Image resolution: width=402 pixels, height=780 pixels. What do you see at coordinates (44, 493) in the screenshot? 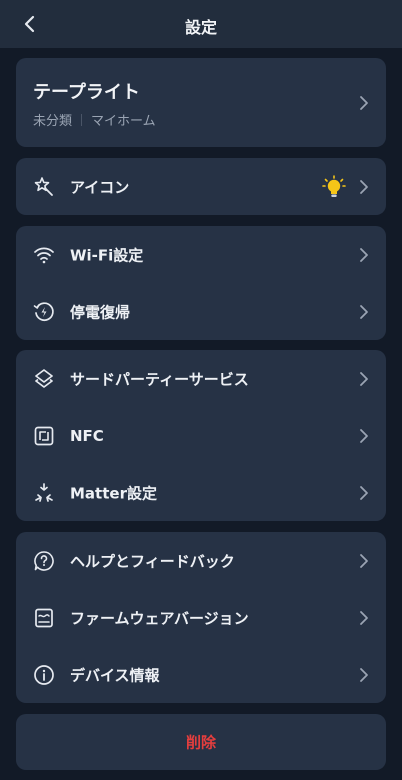
I see `matter-icon` at bounding box center [44, 493].